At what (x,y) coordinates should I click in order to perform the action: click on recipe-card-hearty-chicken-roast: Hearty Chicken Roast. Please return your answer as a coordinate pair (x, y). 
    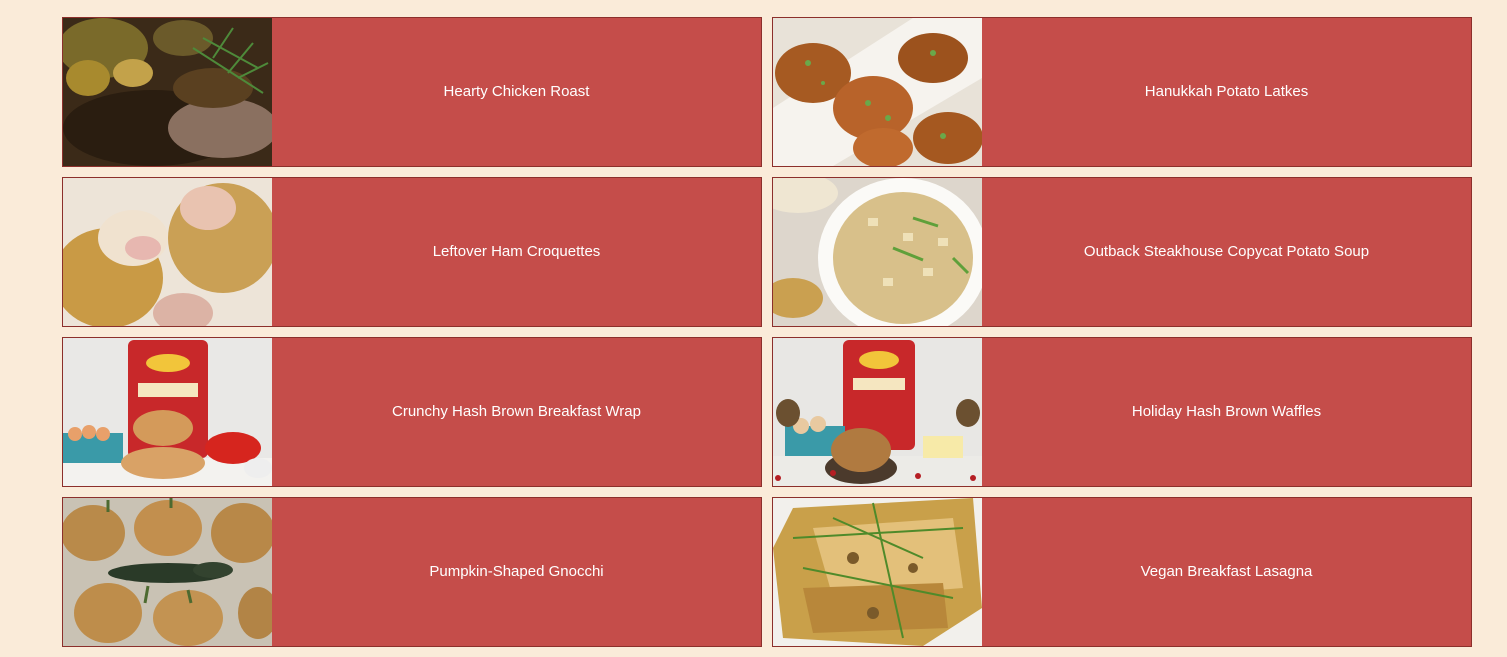
    Looking at the image, I should click on (412, 92).